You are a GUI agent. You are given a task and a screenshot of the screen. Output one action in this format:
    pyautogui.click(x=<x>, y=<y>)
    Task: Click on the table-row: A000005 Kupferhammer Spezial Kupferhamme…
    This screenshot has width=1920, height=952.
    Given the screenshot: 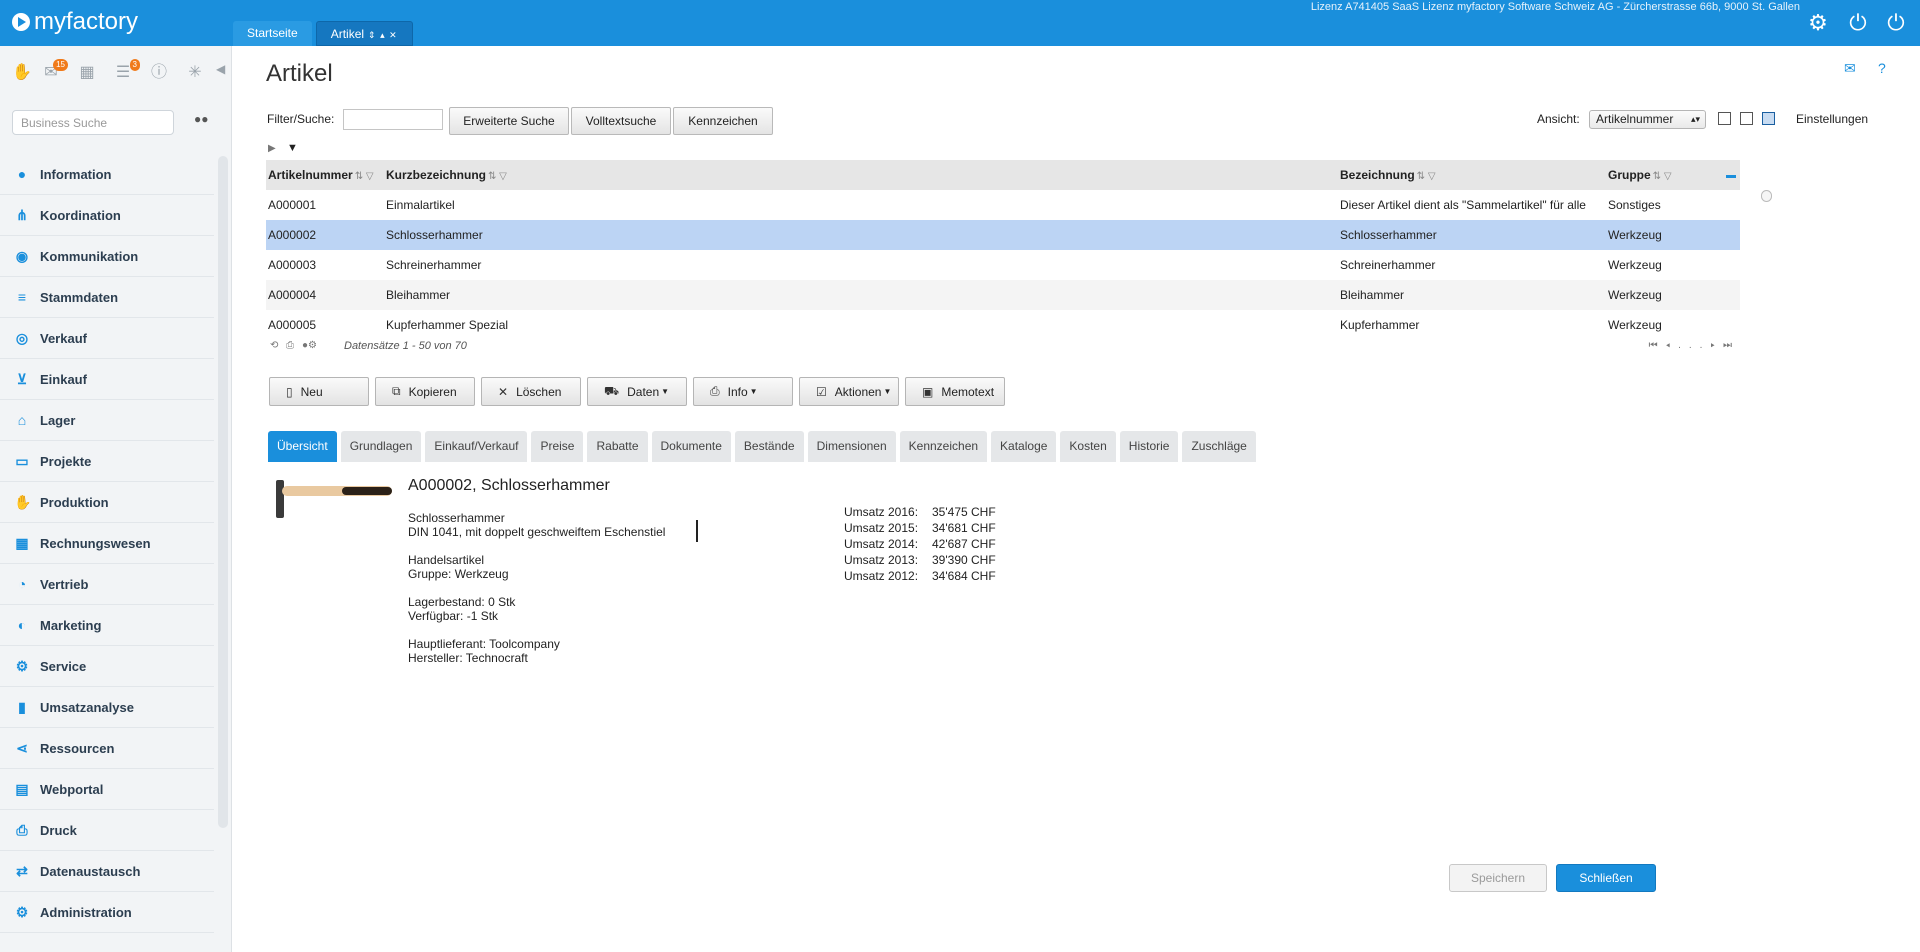 What is the action you would take?
    pyautogui.click(x=1003, y=325)
    